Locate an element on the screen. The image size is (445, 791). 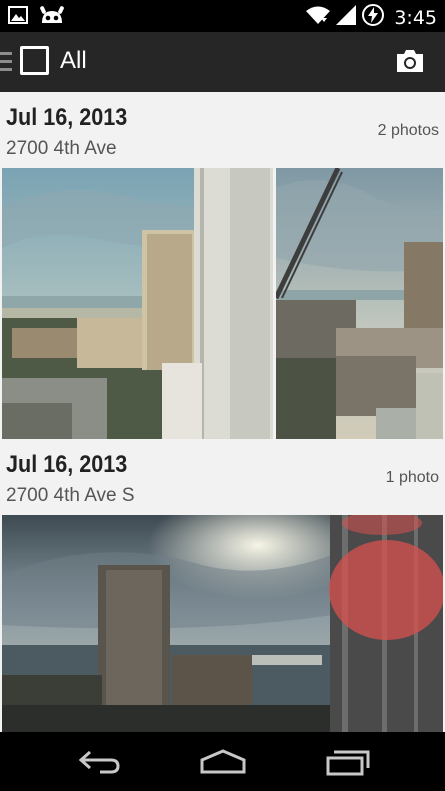
android-icon is located at coordinates (52, 17).